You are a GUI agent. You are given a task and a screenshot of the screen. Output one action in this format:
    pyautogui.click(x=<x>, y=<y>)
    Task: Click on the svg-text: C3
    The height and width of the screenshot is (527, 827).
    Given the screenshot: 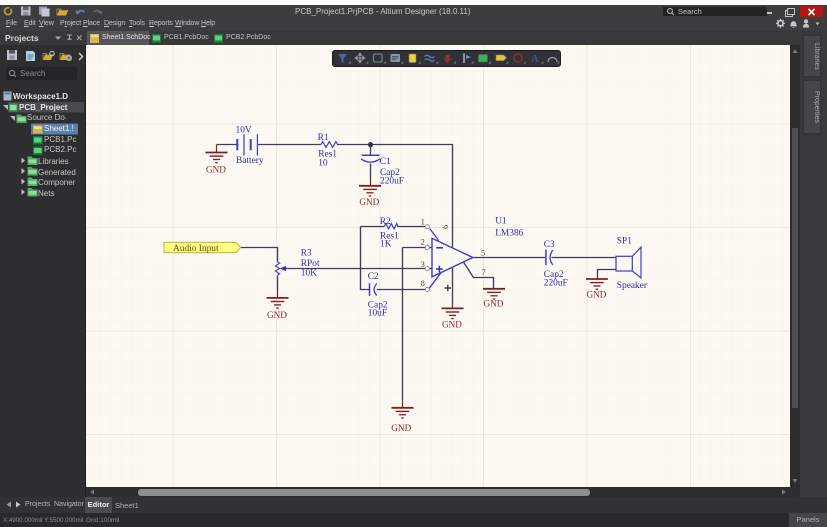 What is the action you would take?
    pyautogui.click(x=549, y=245)
    